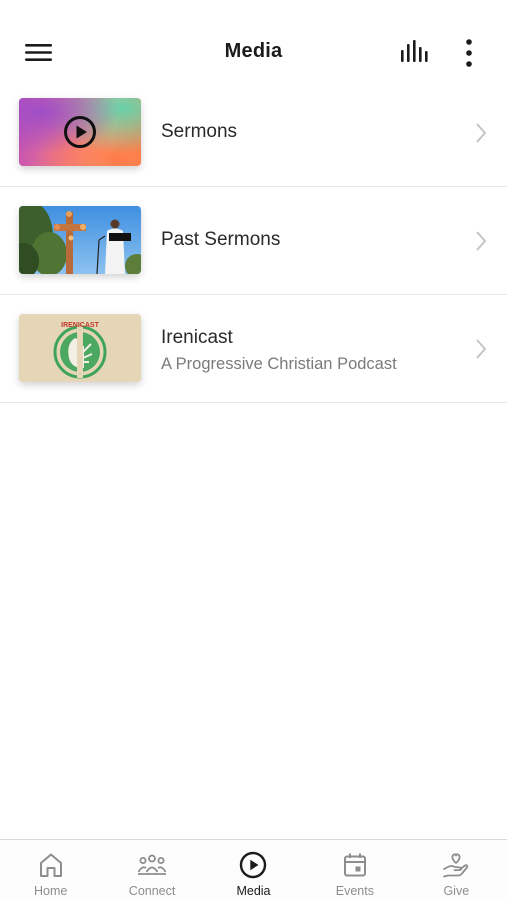 The width and height of the screenshot is (507, 900). I want to click on tab-home: Home, so click(50, 870).